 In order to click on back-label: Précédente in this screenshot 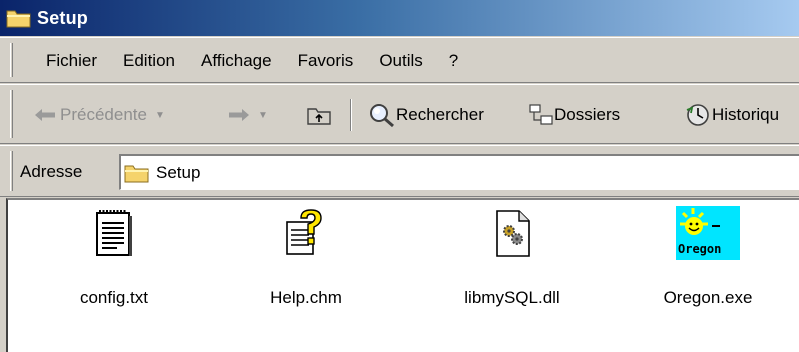, I will do `click(103, 114)`.